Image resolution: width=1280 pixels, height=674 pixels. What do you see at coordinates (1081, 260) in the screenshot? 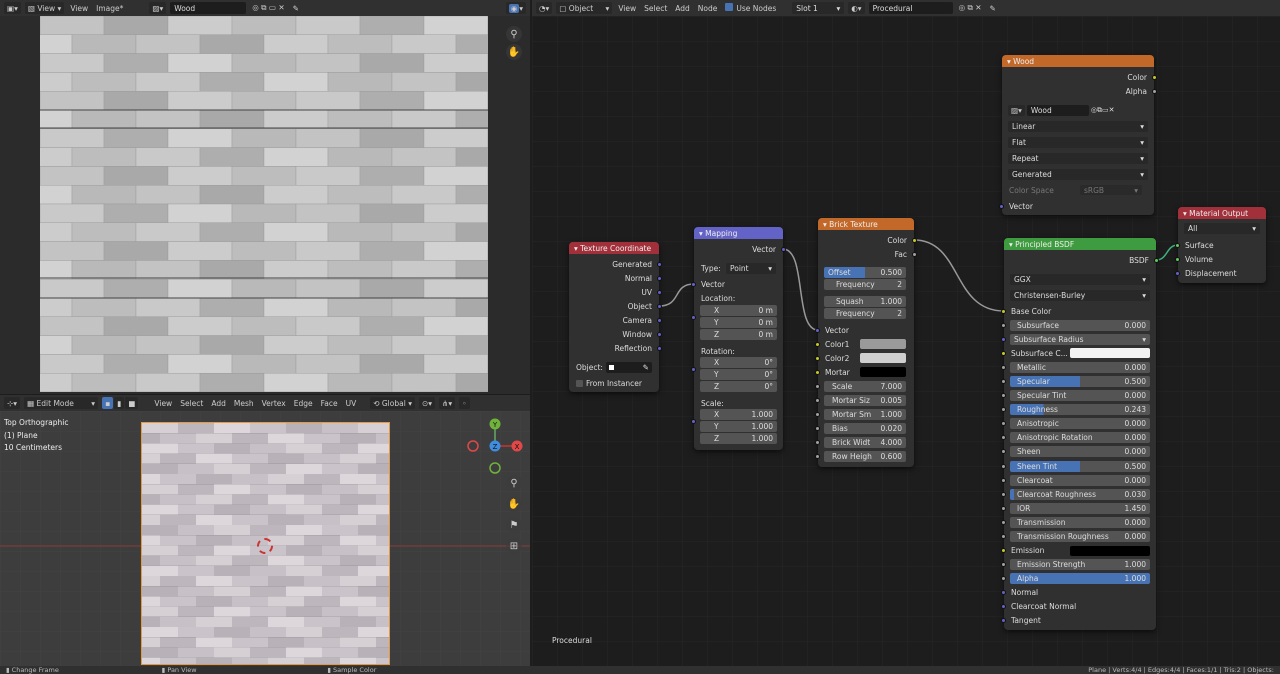
I see `output-bsdf: BSDF` at bounding box center [1081, 260].